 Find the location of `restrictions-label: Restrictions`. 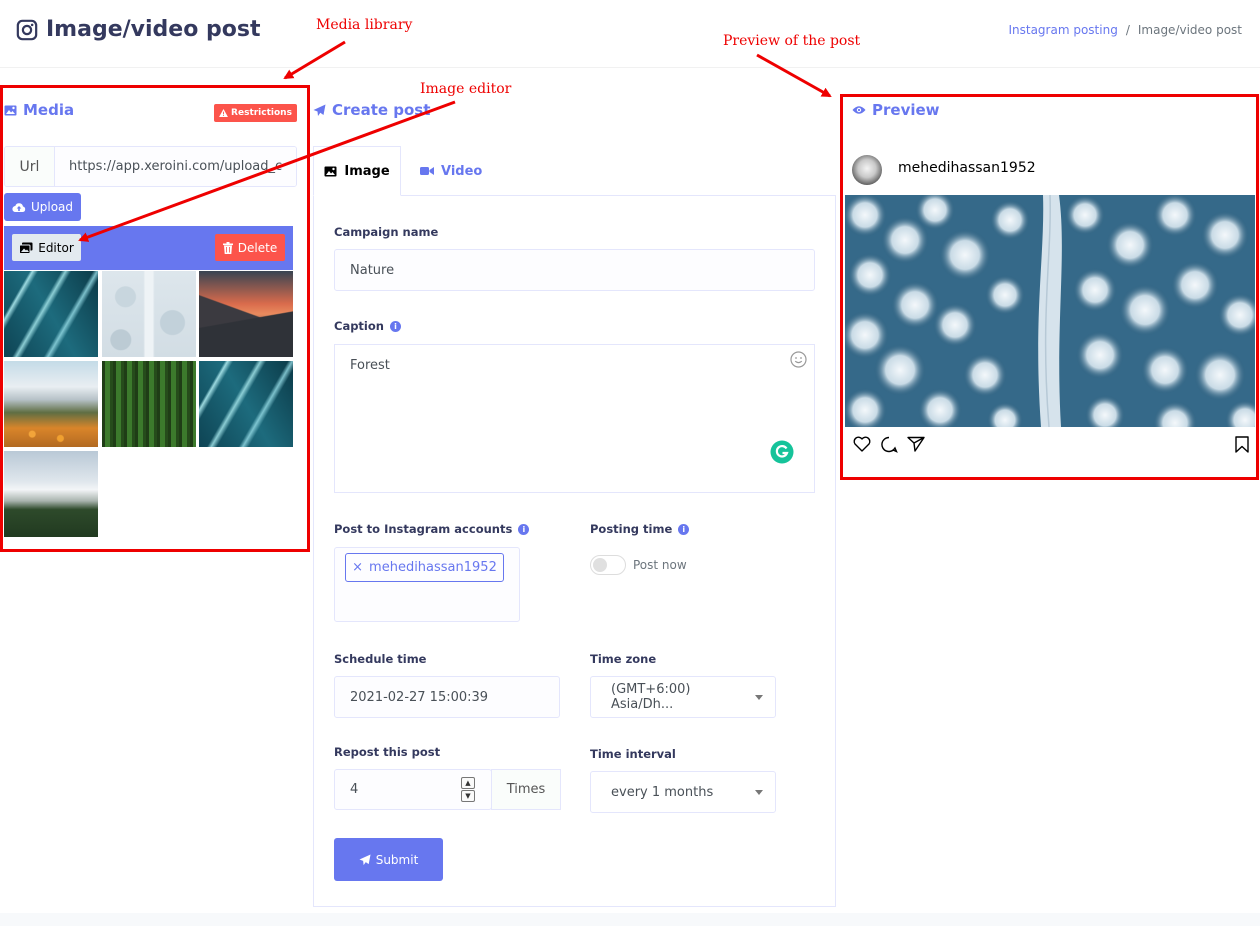

restrictions-label: Restrictions is located at coordinates (261, 113).